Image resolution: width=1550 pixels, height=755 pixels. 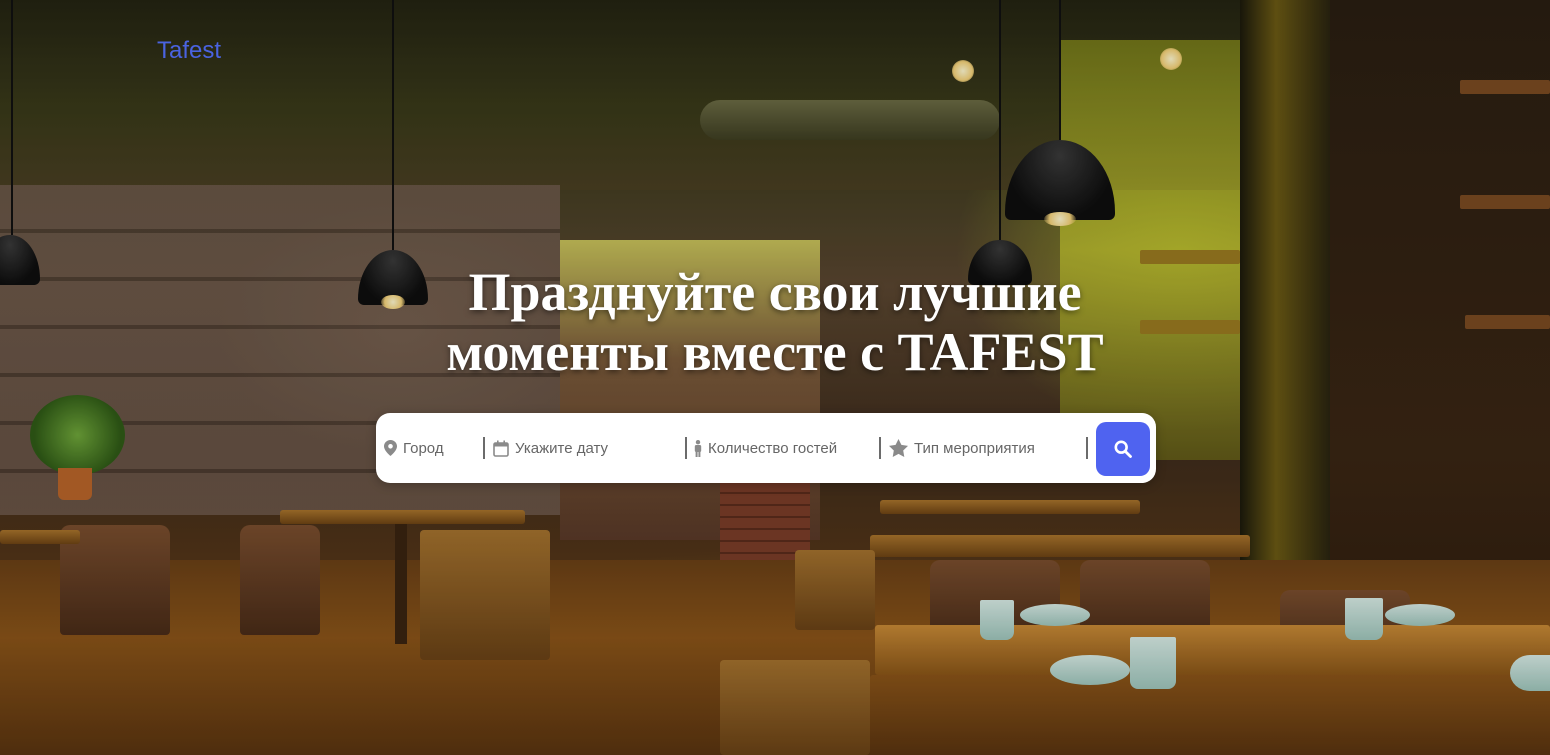 What do you see at coordinates (562, 448) in the screenshot?
I see `date-label: Укажите дату` at bounding box center [562, 448].